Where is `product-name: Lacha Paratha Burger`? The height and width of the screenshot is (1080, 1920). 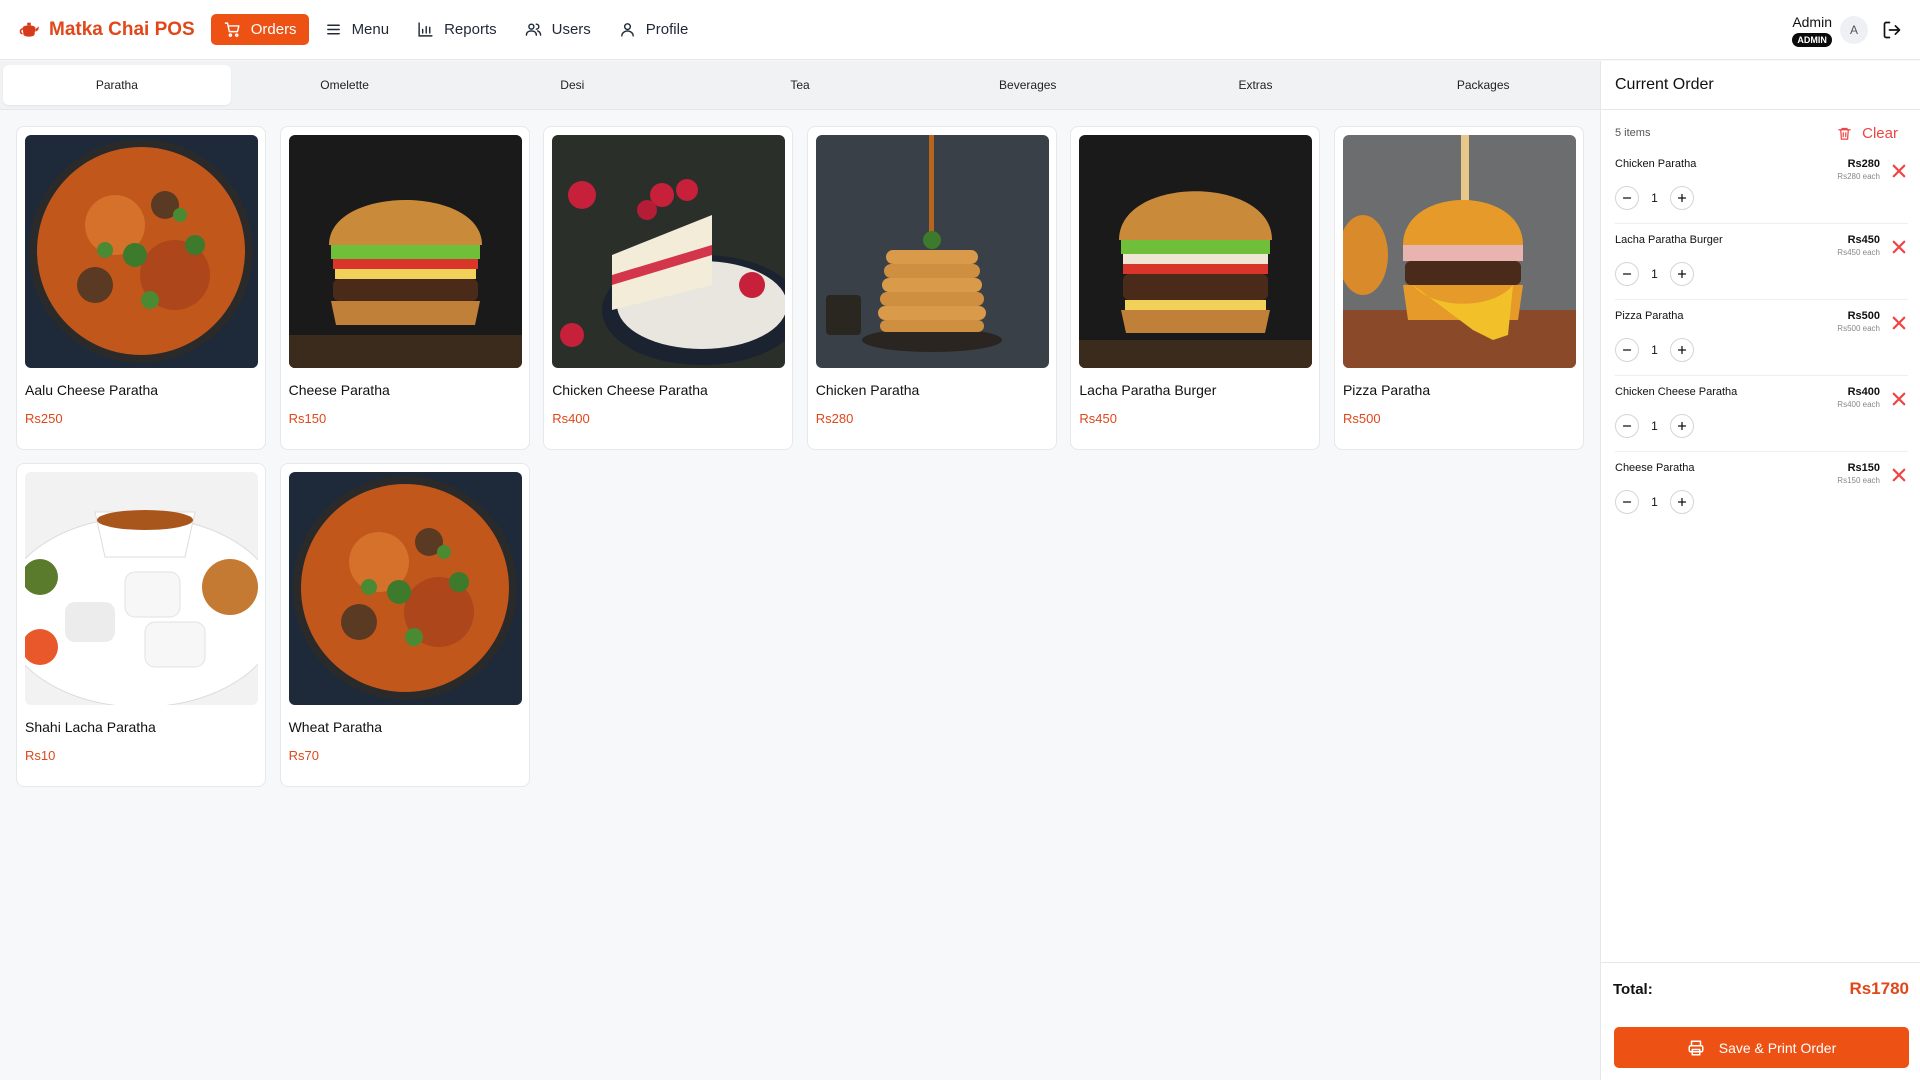 product-name: Lacha Paratha Burger is located at coordinates (1148, 390).